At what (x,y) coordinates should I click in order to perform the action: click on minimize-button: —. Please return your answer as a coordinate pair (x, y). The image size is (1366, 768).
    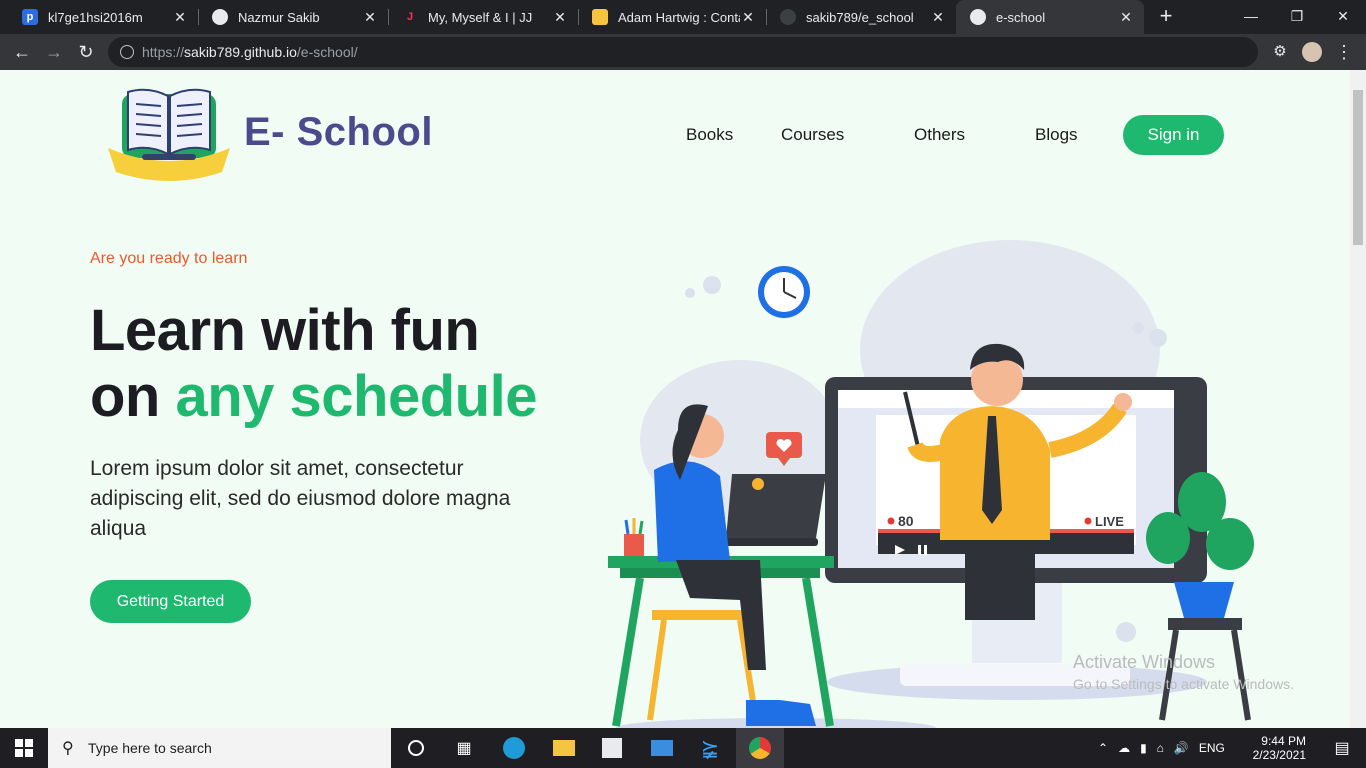
    Looking at the image, I should click on (1251, 16).